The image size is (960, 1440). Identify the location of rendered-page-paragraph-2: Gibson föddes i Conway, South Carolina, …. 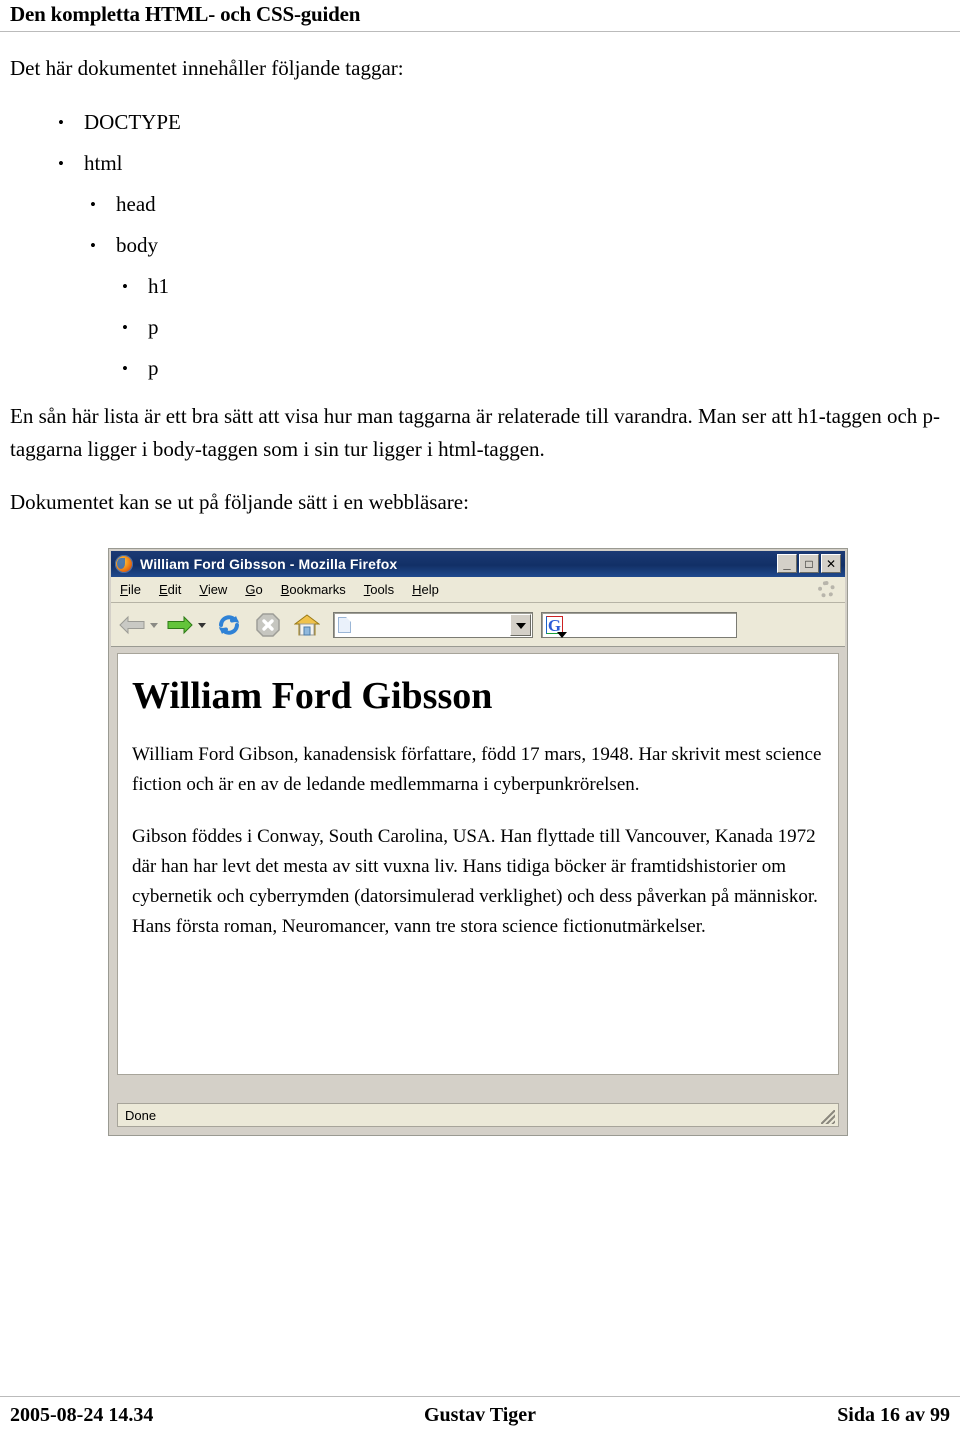
(475, 881).